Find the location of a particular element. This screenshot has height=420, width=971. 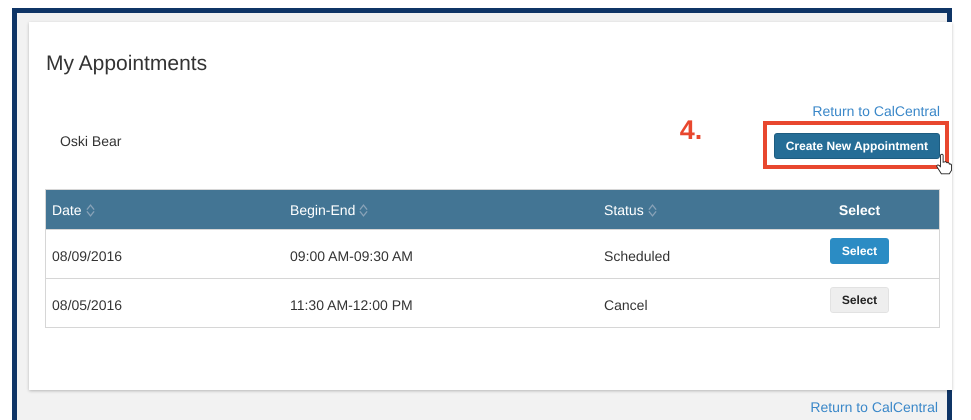

column-header: Status is located at coordinates (624, 210).